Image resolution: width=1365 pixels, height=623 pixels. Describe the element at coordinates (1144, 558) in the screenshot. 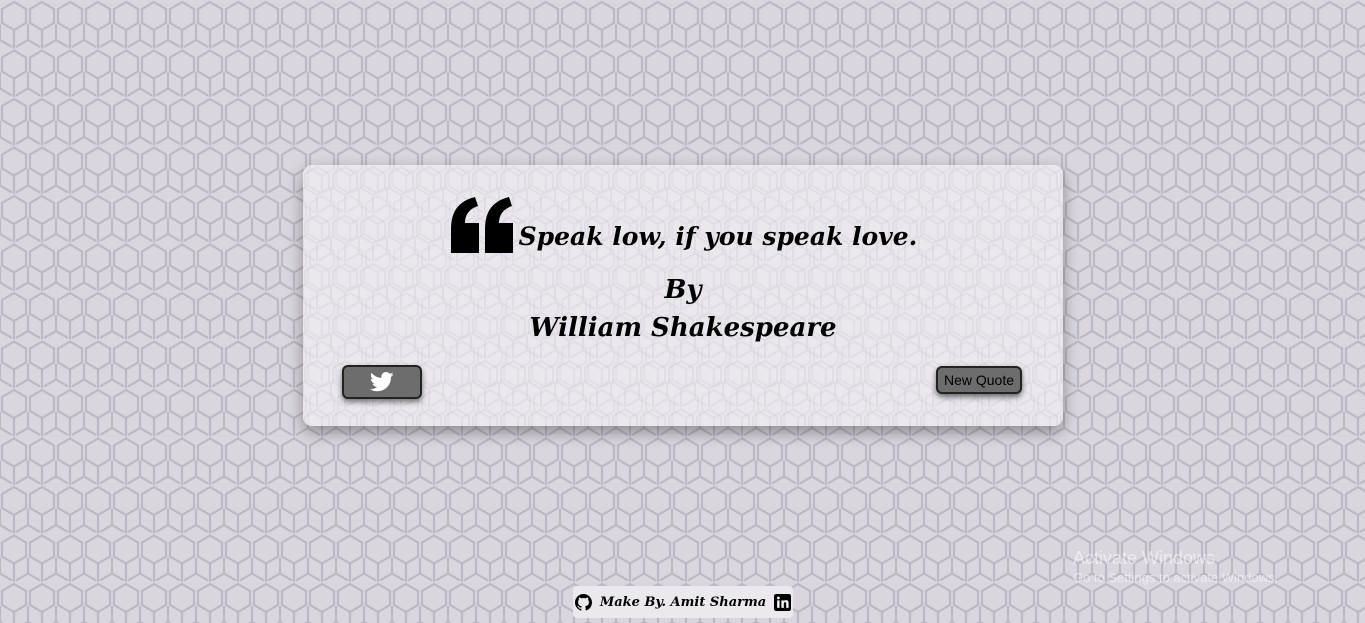

I see `watermark-title: Activate Windows` at that location.